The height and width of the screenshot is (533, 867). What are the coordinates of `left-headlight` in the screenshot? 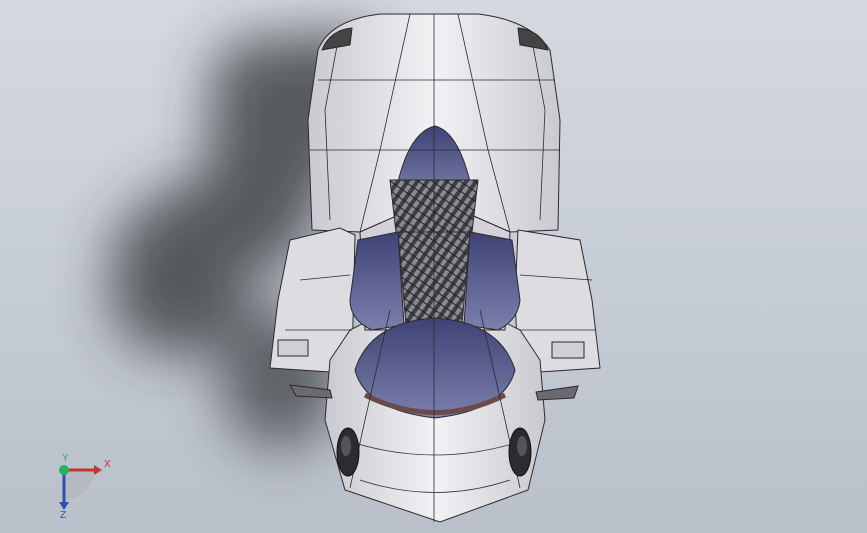 It's located at (348, 452).